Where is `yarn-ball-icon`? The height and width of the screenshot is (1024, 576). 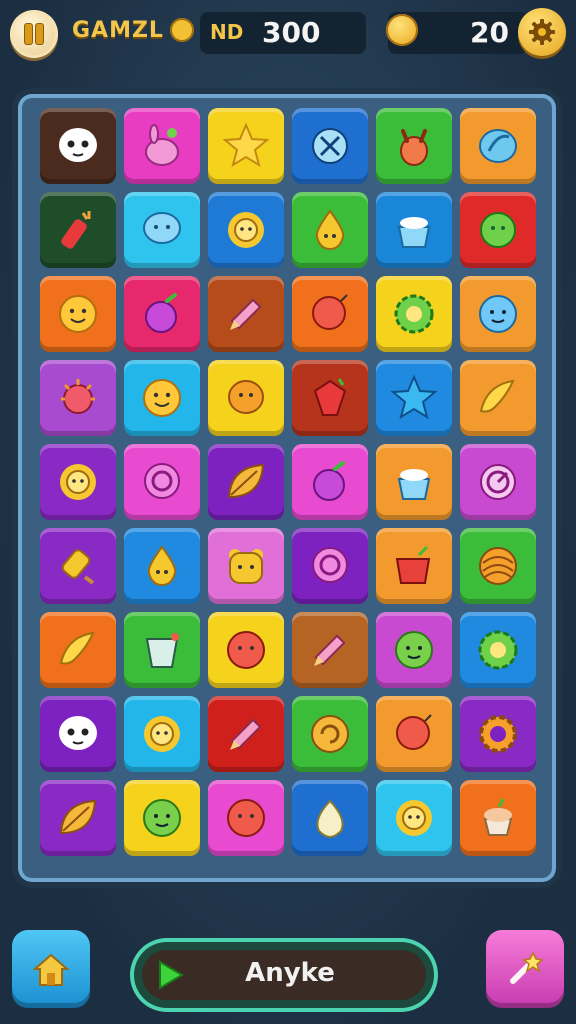 yarn-ball-icon is located at coordinates (498, 566).